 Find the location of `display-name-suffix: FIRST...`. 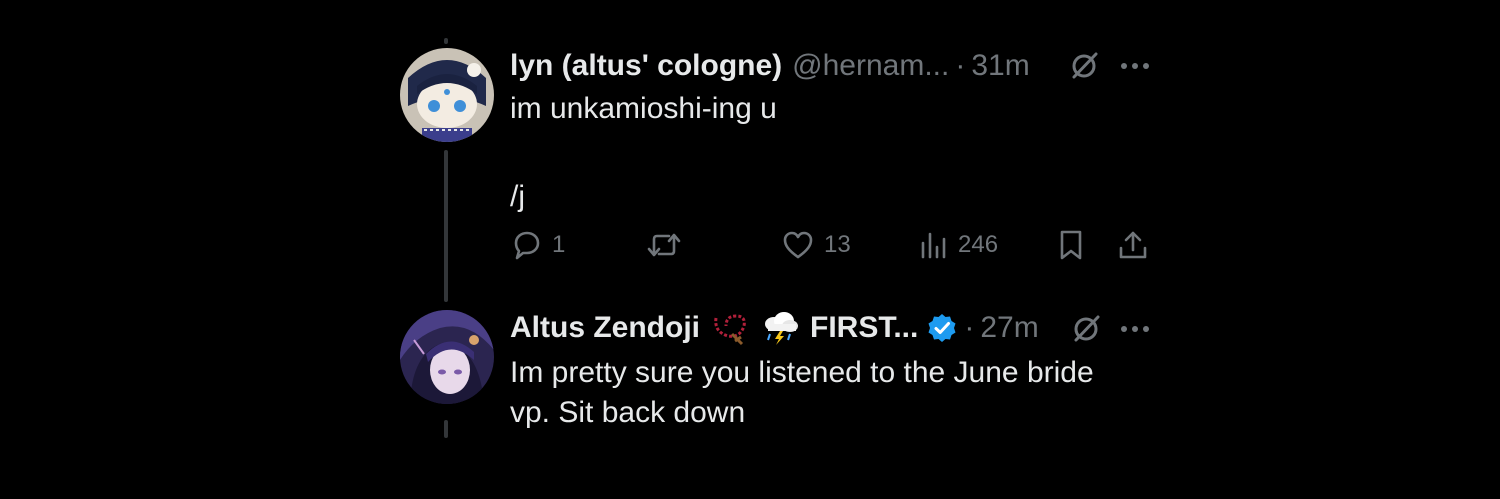

display-name-suffix: FIRST... is located at coordinates (864, 328).